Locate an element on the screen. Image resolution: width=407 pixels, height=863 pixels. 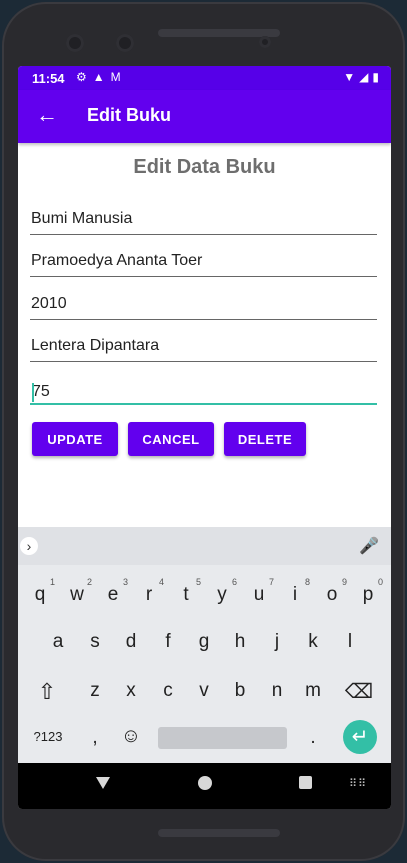
bottom-speaker is located at coordinates (219, 833).